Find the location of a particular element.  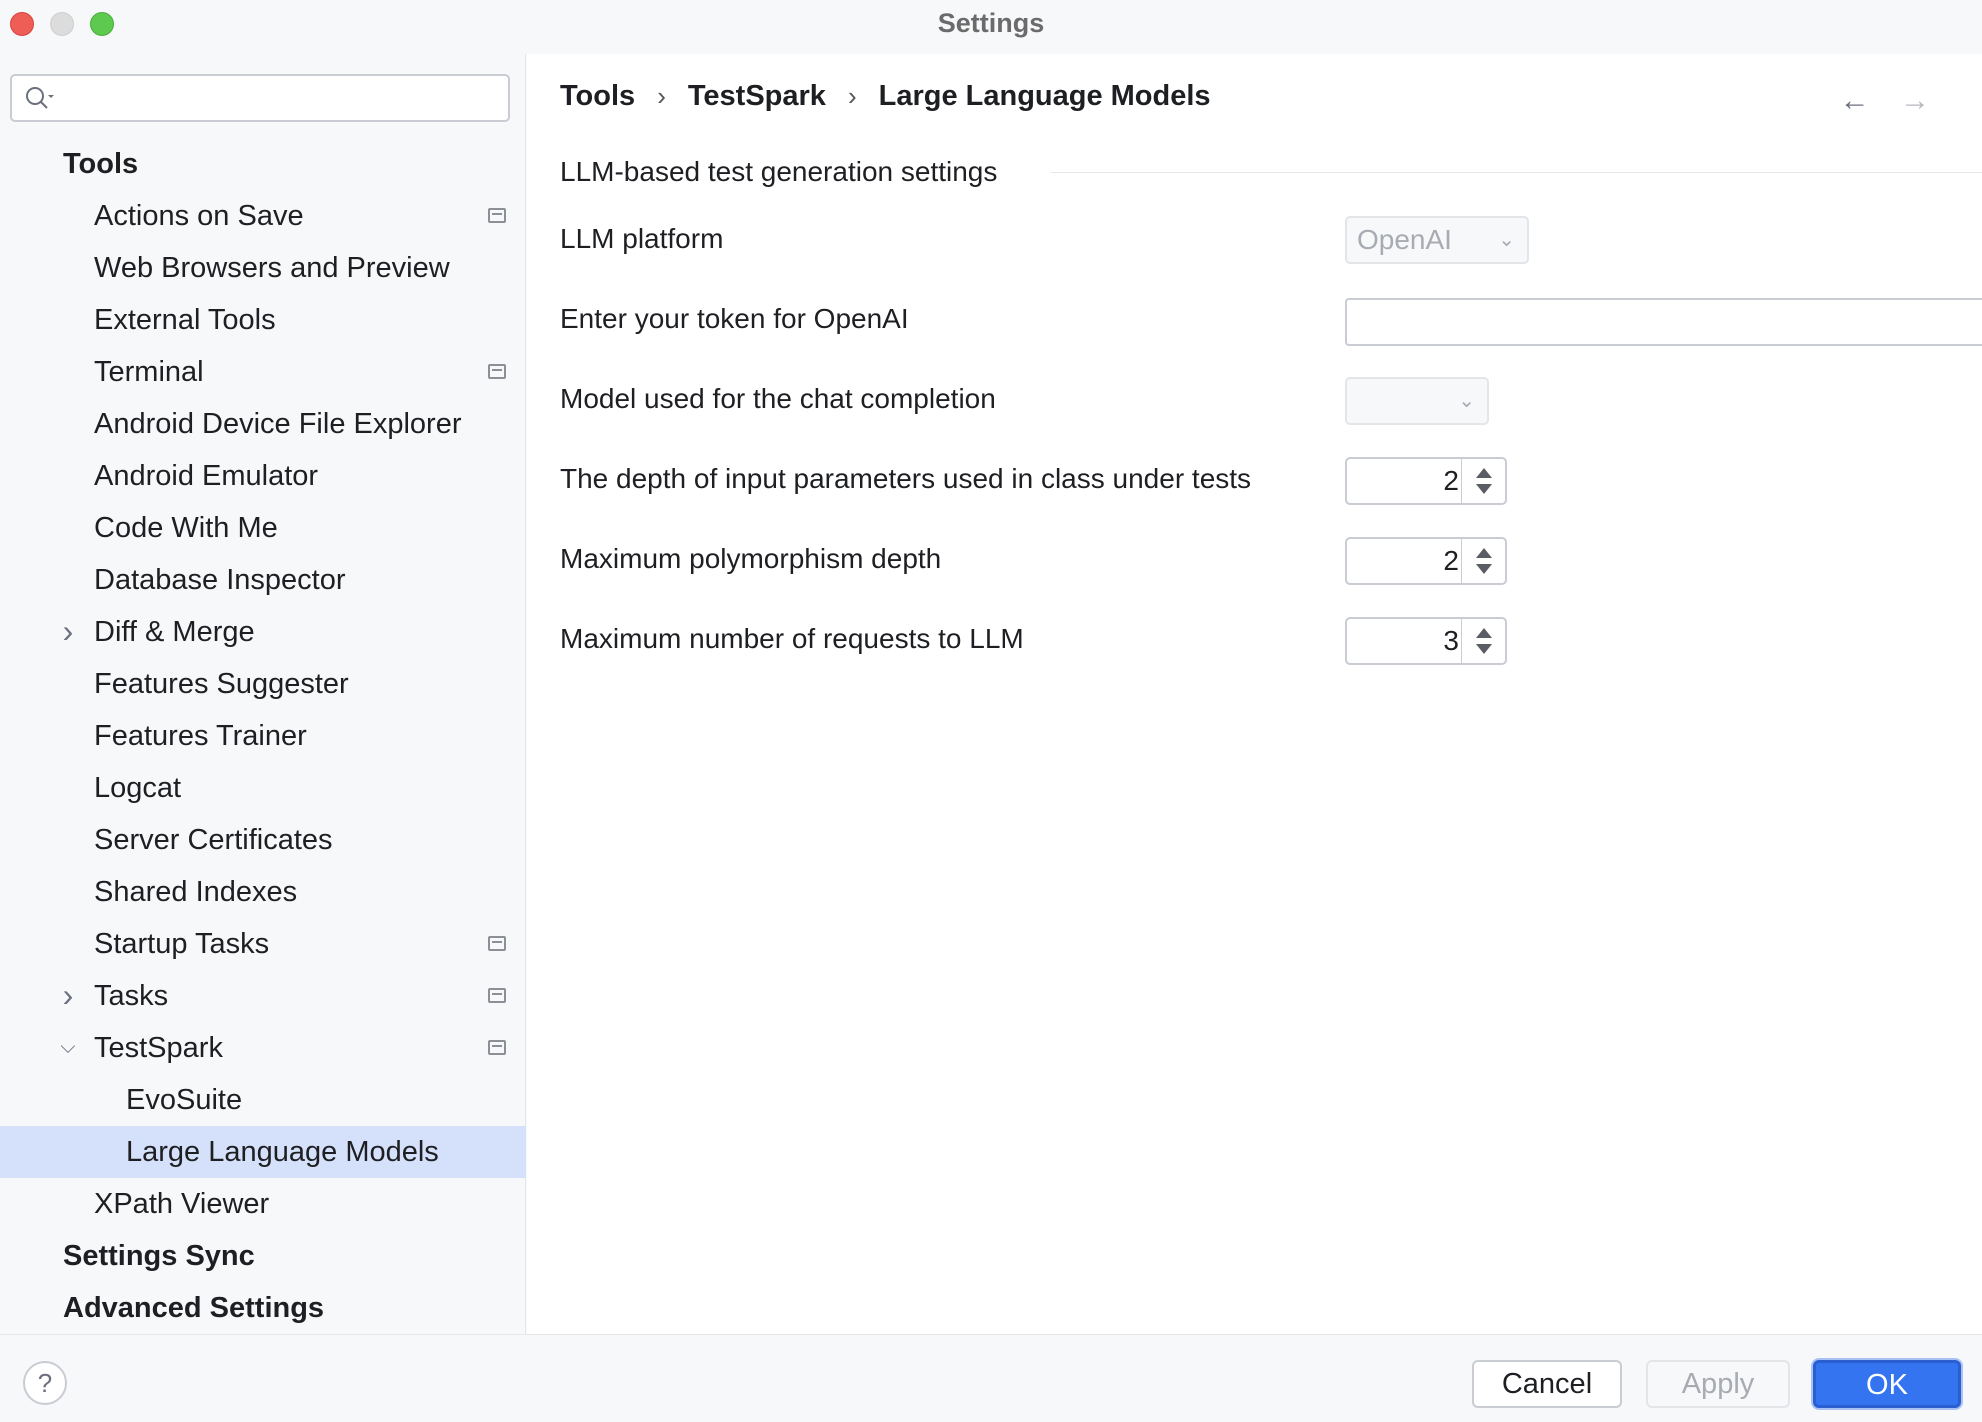

polymorphism-depth-spinner: 2 is located at coordinates (1426, 561).